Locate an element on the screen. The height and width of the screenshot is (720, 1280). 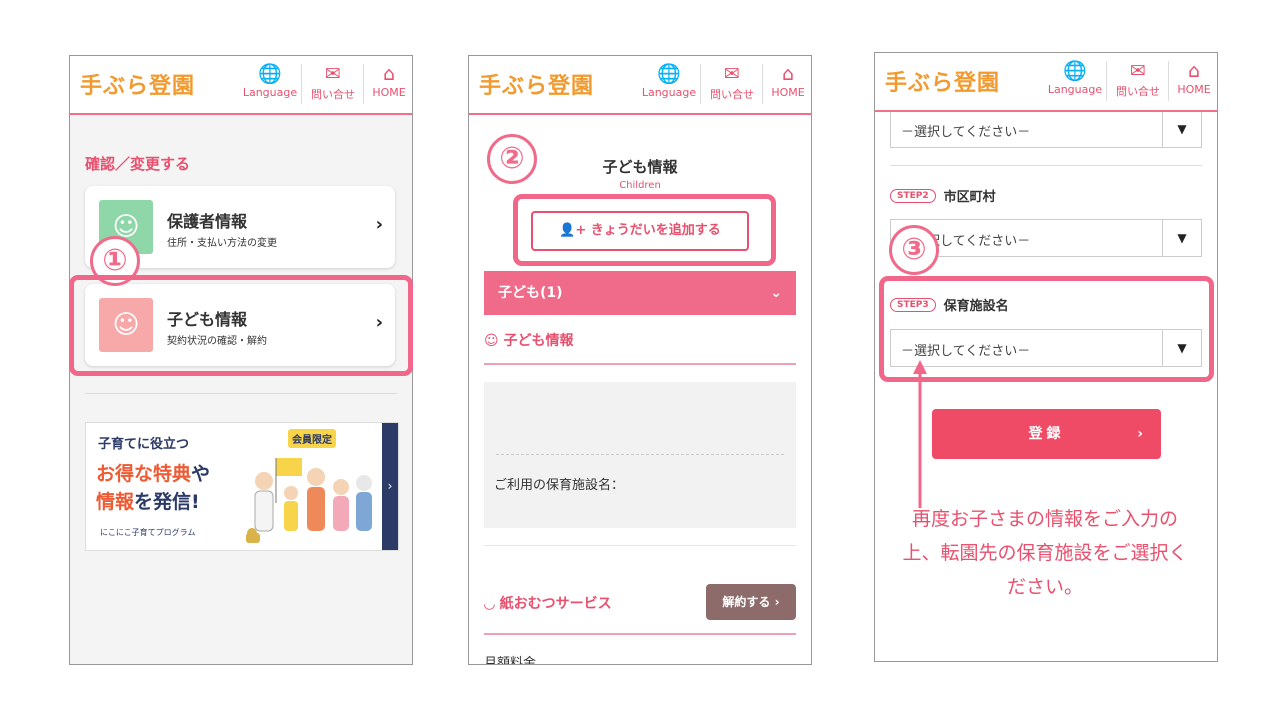
instruction-note: 再度お子さまの情報をご入力の上、転園先の保育施設をご選択ください。 is located at coordinates (1045, 553).